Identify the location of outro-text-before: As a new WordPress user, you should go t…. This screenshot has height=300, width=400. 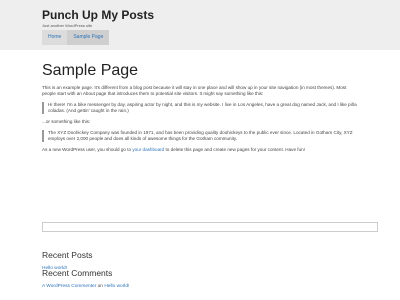
(87, 149).